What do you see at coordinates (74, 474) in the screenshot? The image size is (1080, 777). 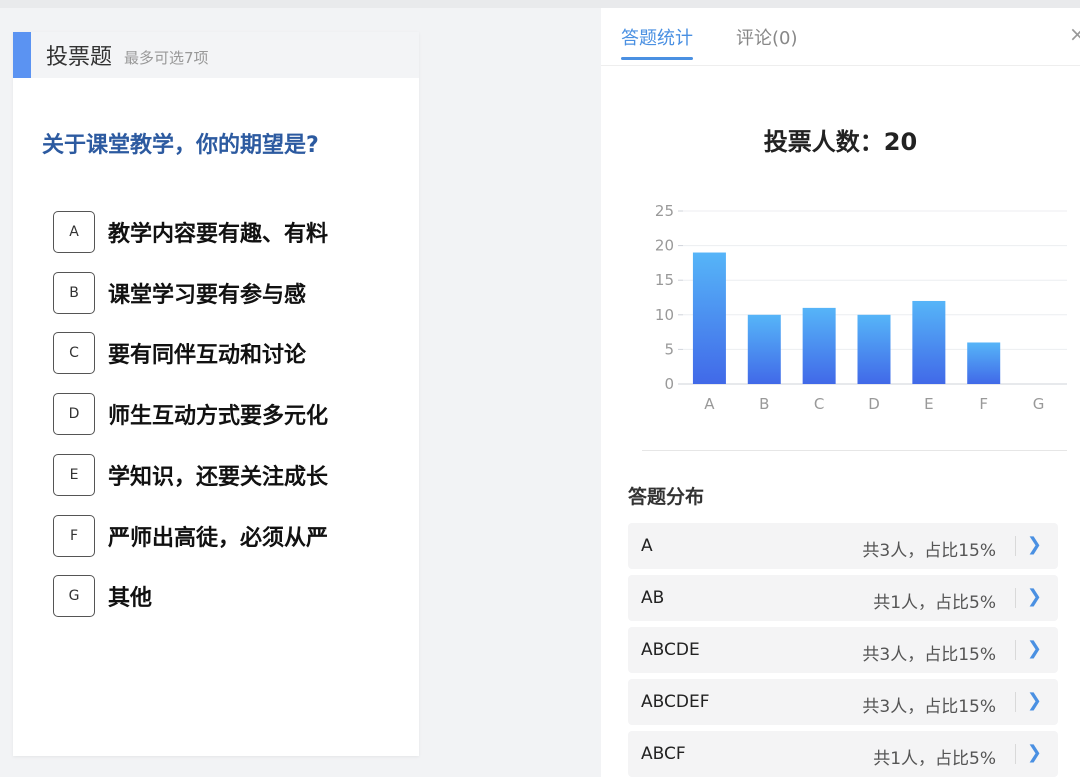 I see `option-letter: E` at bounding box center [74, 474].